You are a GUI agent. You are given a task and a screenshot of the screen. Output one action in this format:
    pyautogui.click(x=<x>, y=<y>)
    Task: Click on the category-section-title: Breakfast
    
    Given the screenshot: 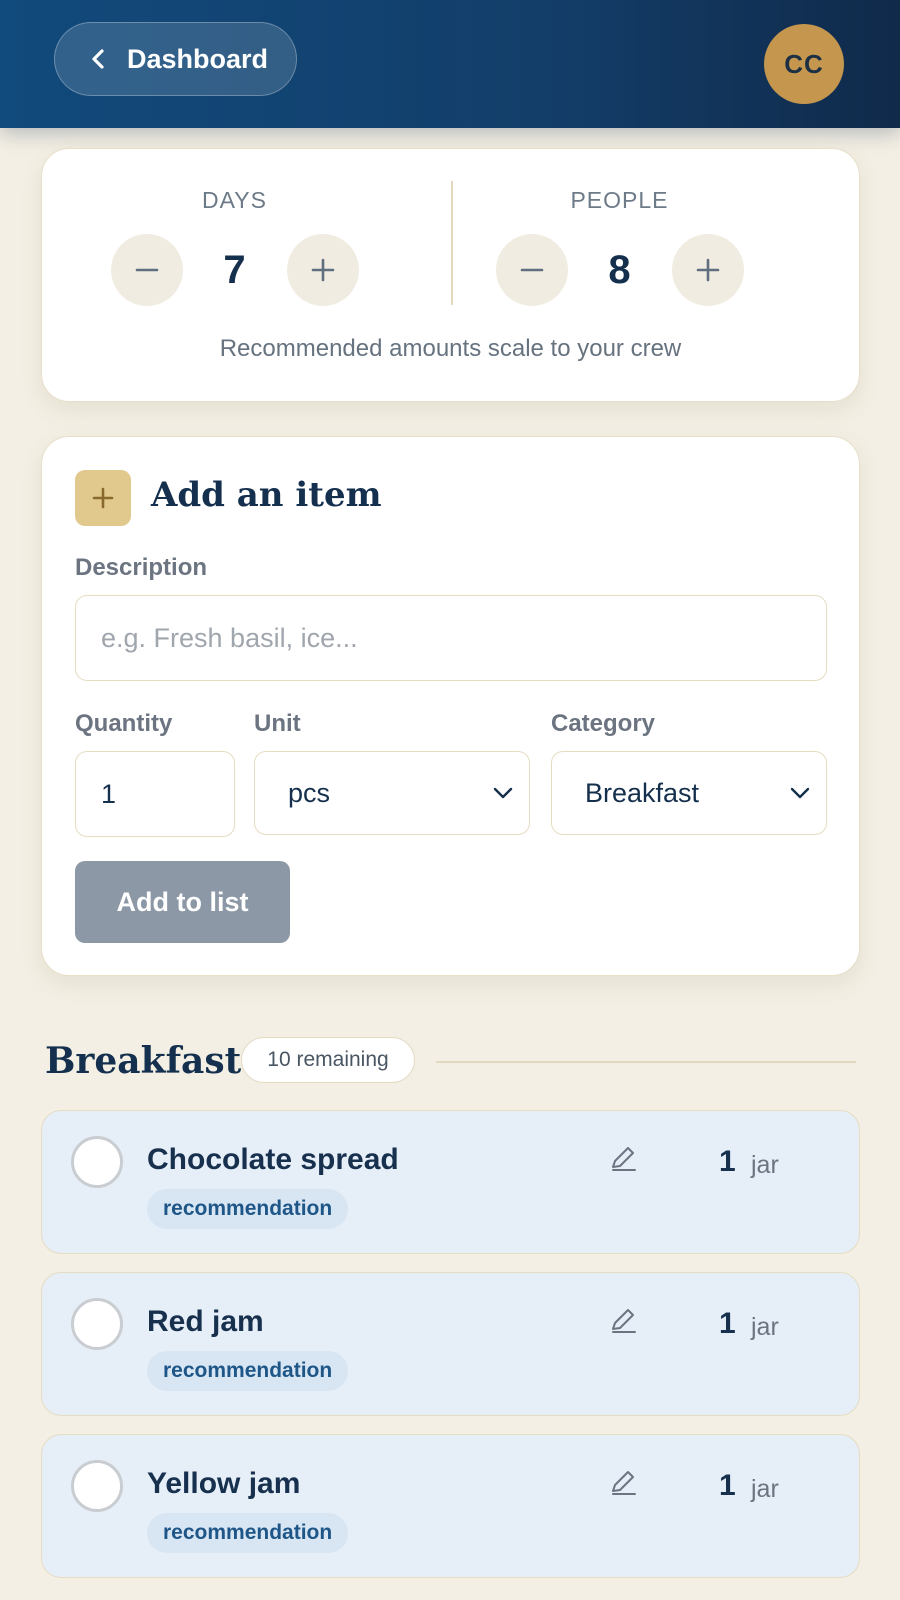 What is the action you would take?
    pyautogui.click(x=143, y=1061)
    